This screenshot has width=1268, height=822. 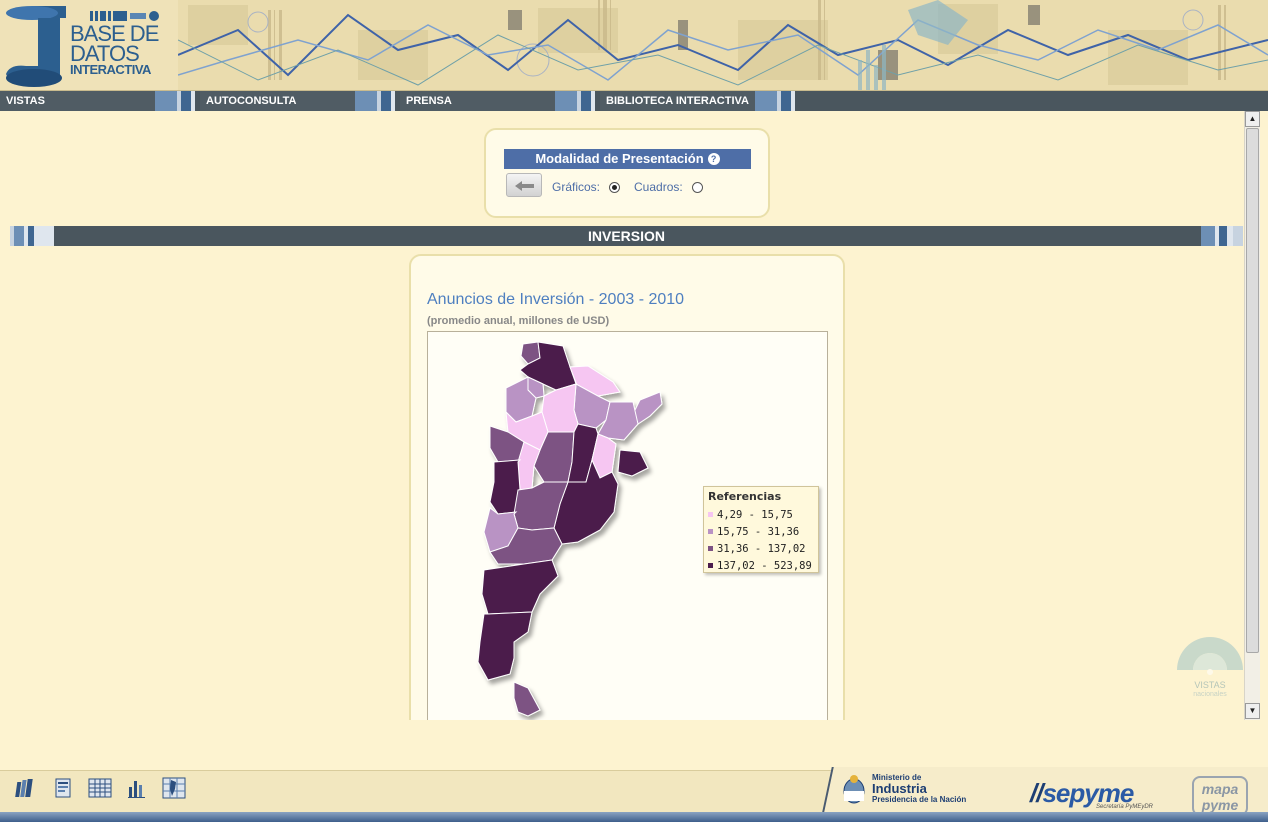 I want to click on mapa-pyme-logo: mapa pyme, so click(x=1220, y=796).